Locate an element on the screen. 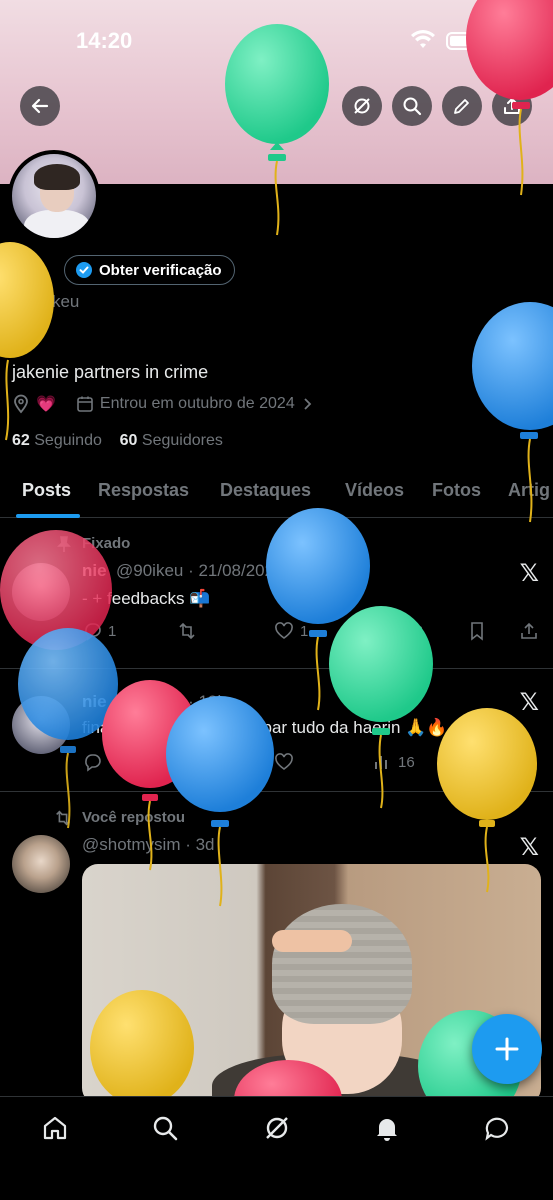 The image size is (553, 1200). profile-handle: @90ikeu is located at coordinates (46, 301).